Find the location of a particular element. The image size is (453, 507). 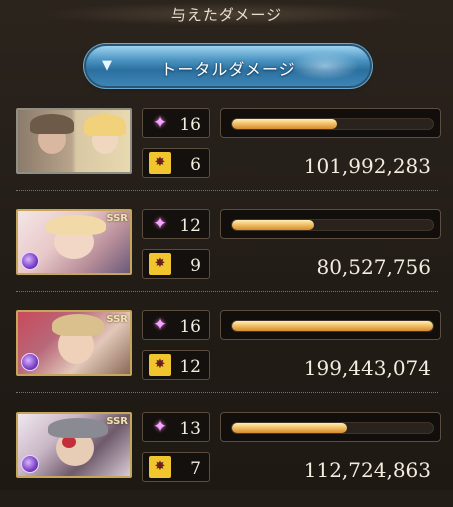

total-damage-button: ▼ トータルダメージ is located at coordinates (228, 66).